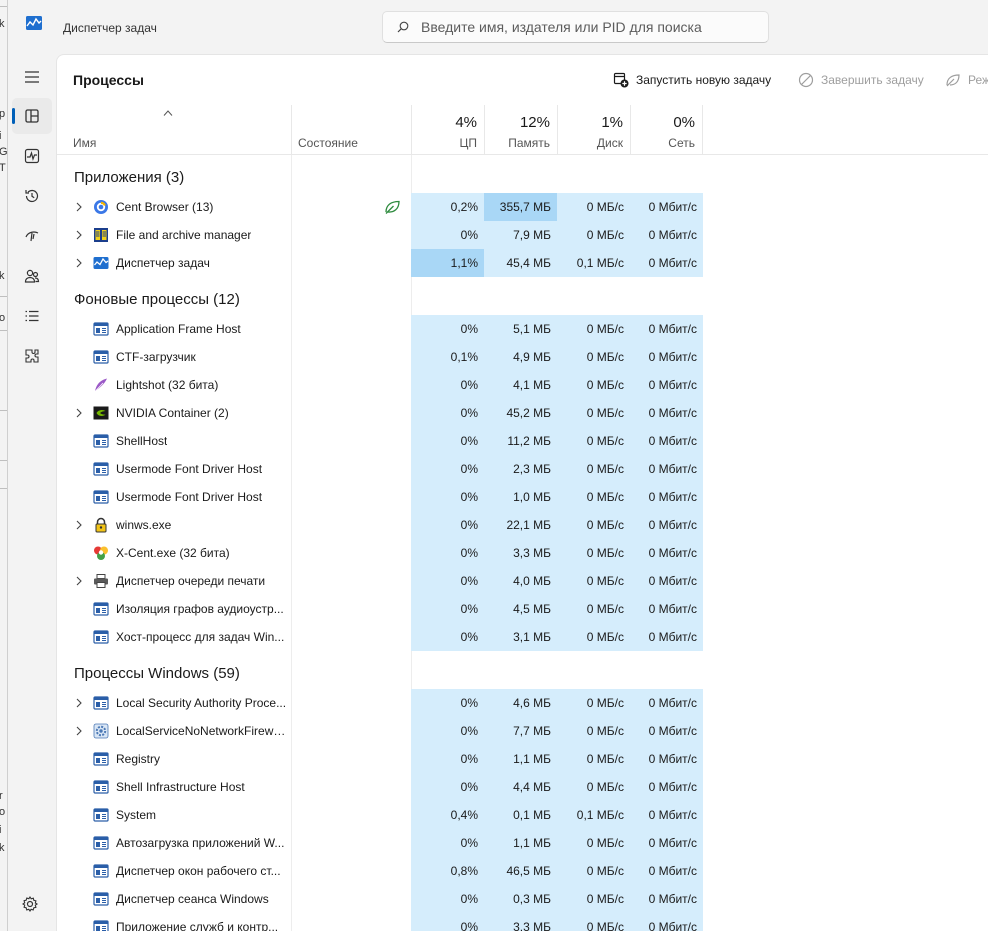  I want to click on efficiency-mode-button: Реж, so click(966, 80).